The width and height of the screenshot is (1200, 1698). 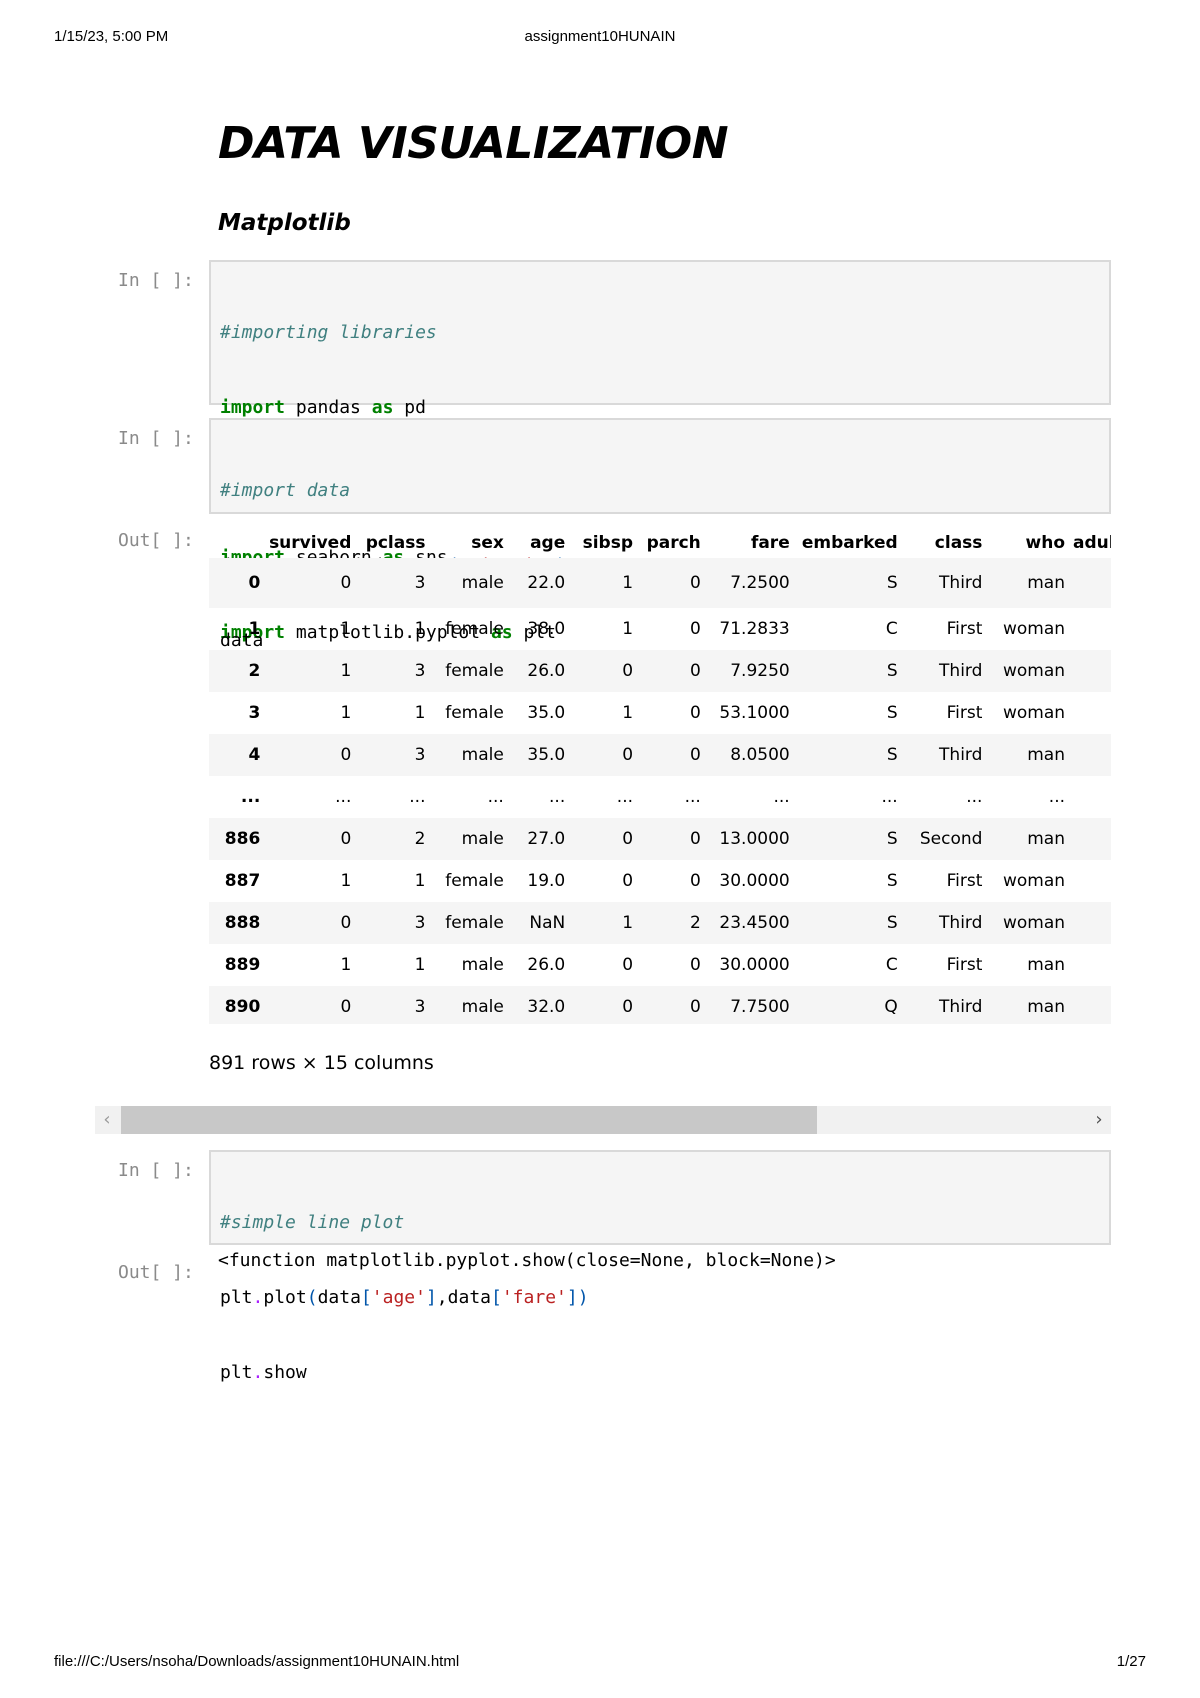 I want to click on code-line: plt.plot(data['age'],data['fare']), so click(x=660, y=1297).